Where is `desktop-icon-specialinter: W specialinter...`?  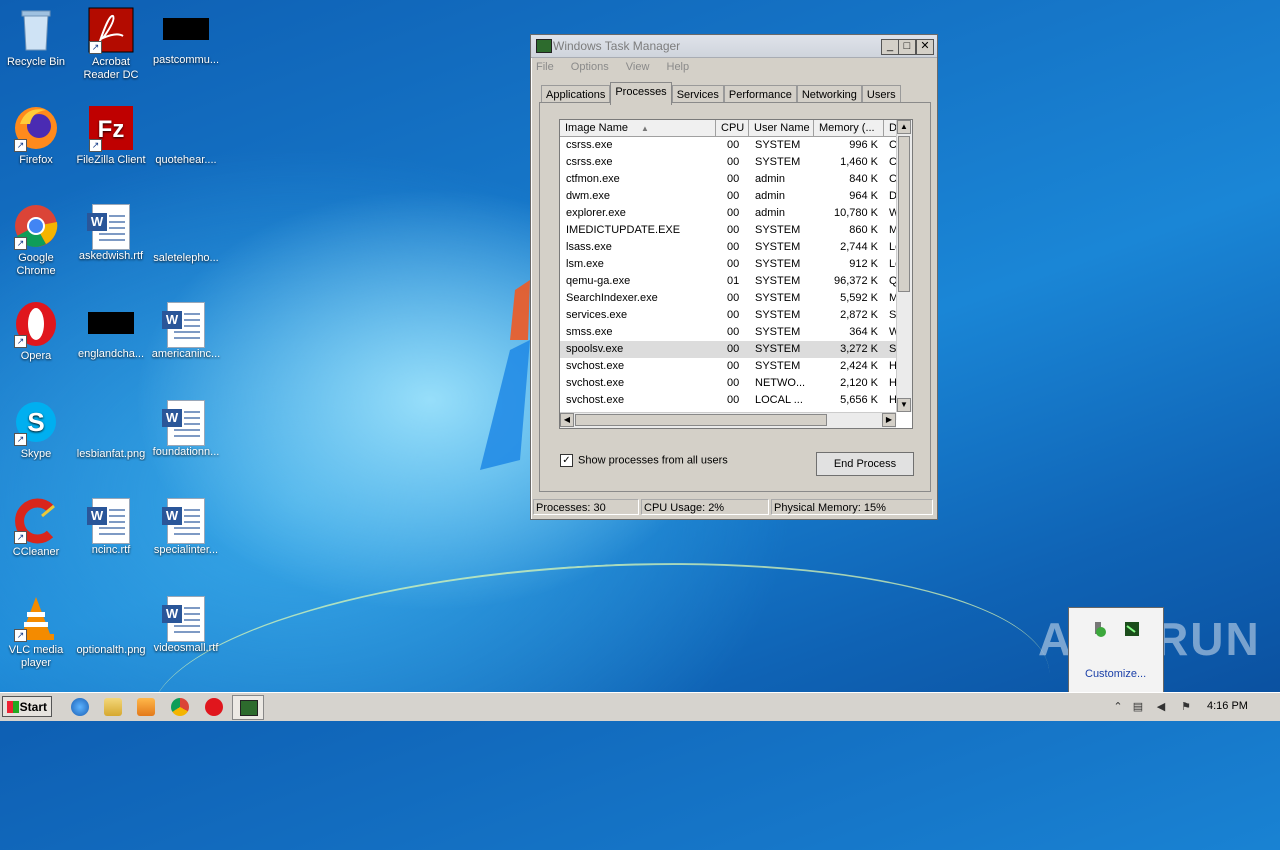 desktop-icon-specialinter: W specialinter... is located at coordinates (186, 526).